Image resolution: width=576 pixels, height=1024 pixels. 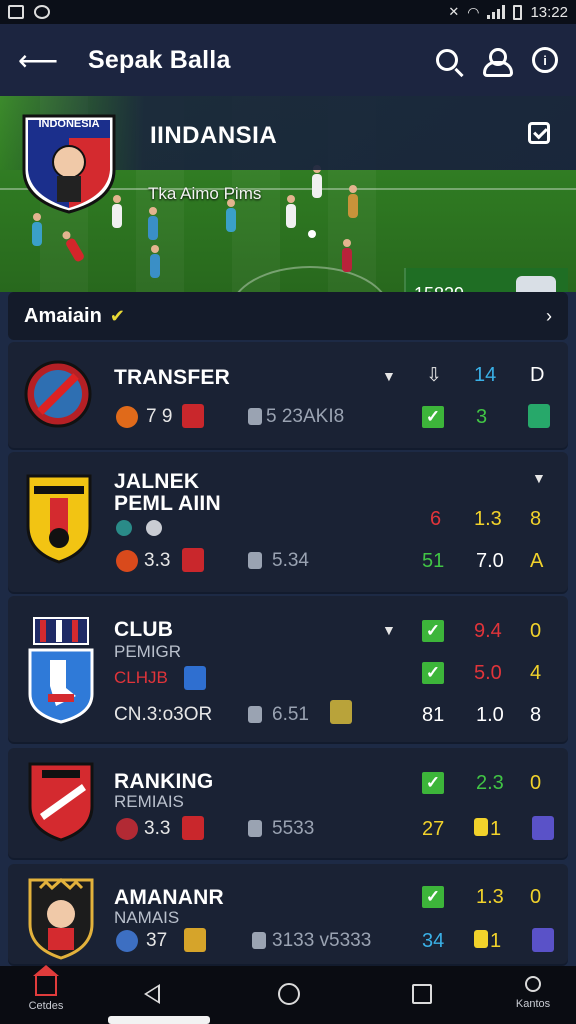 What do you see at coordinates (434, 375) in the screenshot?
I see `download-icon: ⇩` at bounding box center [434, 375].